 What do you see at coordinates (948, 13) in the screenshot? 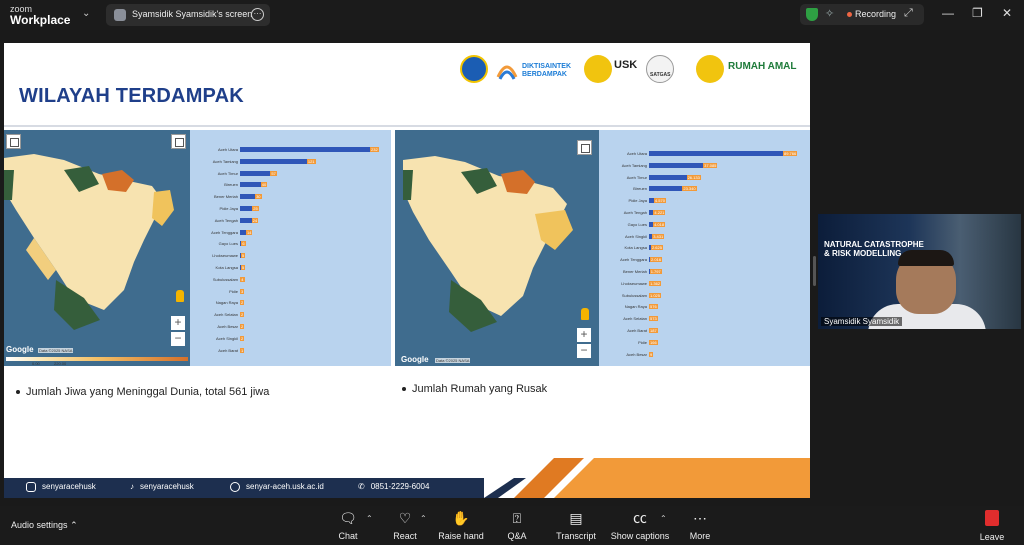
I see `minimize-icon: —` at bounding box center [948, 13].